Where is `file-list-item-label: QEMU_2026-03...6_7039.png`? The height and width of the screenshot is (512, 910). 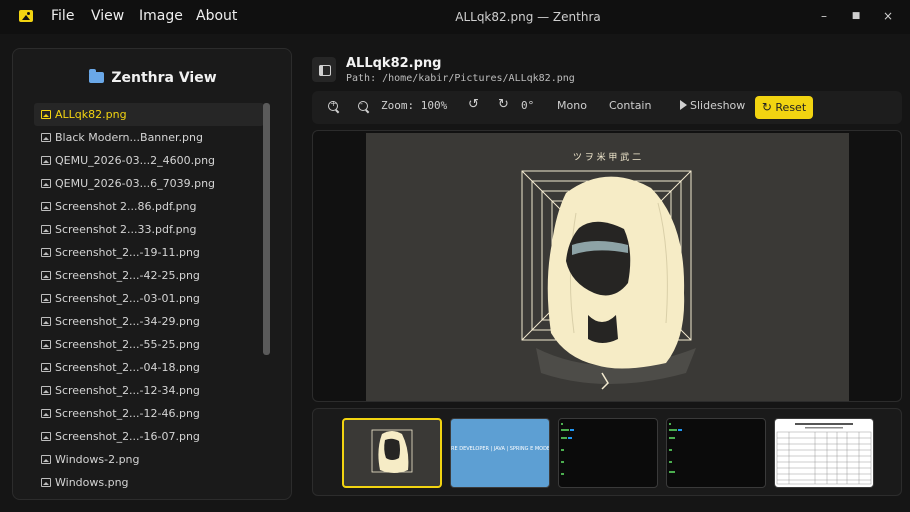
file-list-item-label: QEMU_2026-03...6_7039.png is located at coordinates (135, 183).